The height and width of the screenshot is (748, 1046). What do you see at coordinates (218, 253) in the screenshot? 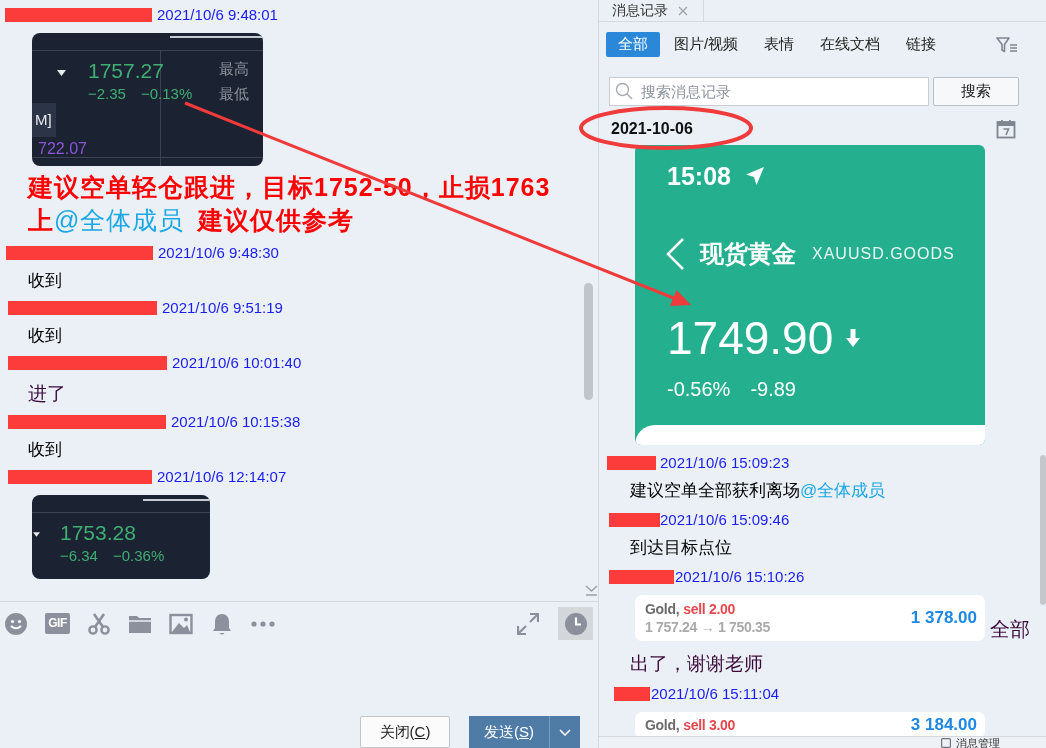
I see `timestamp: 2021/10/6 9:48:30` at bounding box center [218, 253].